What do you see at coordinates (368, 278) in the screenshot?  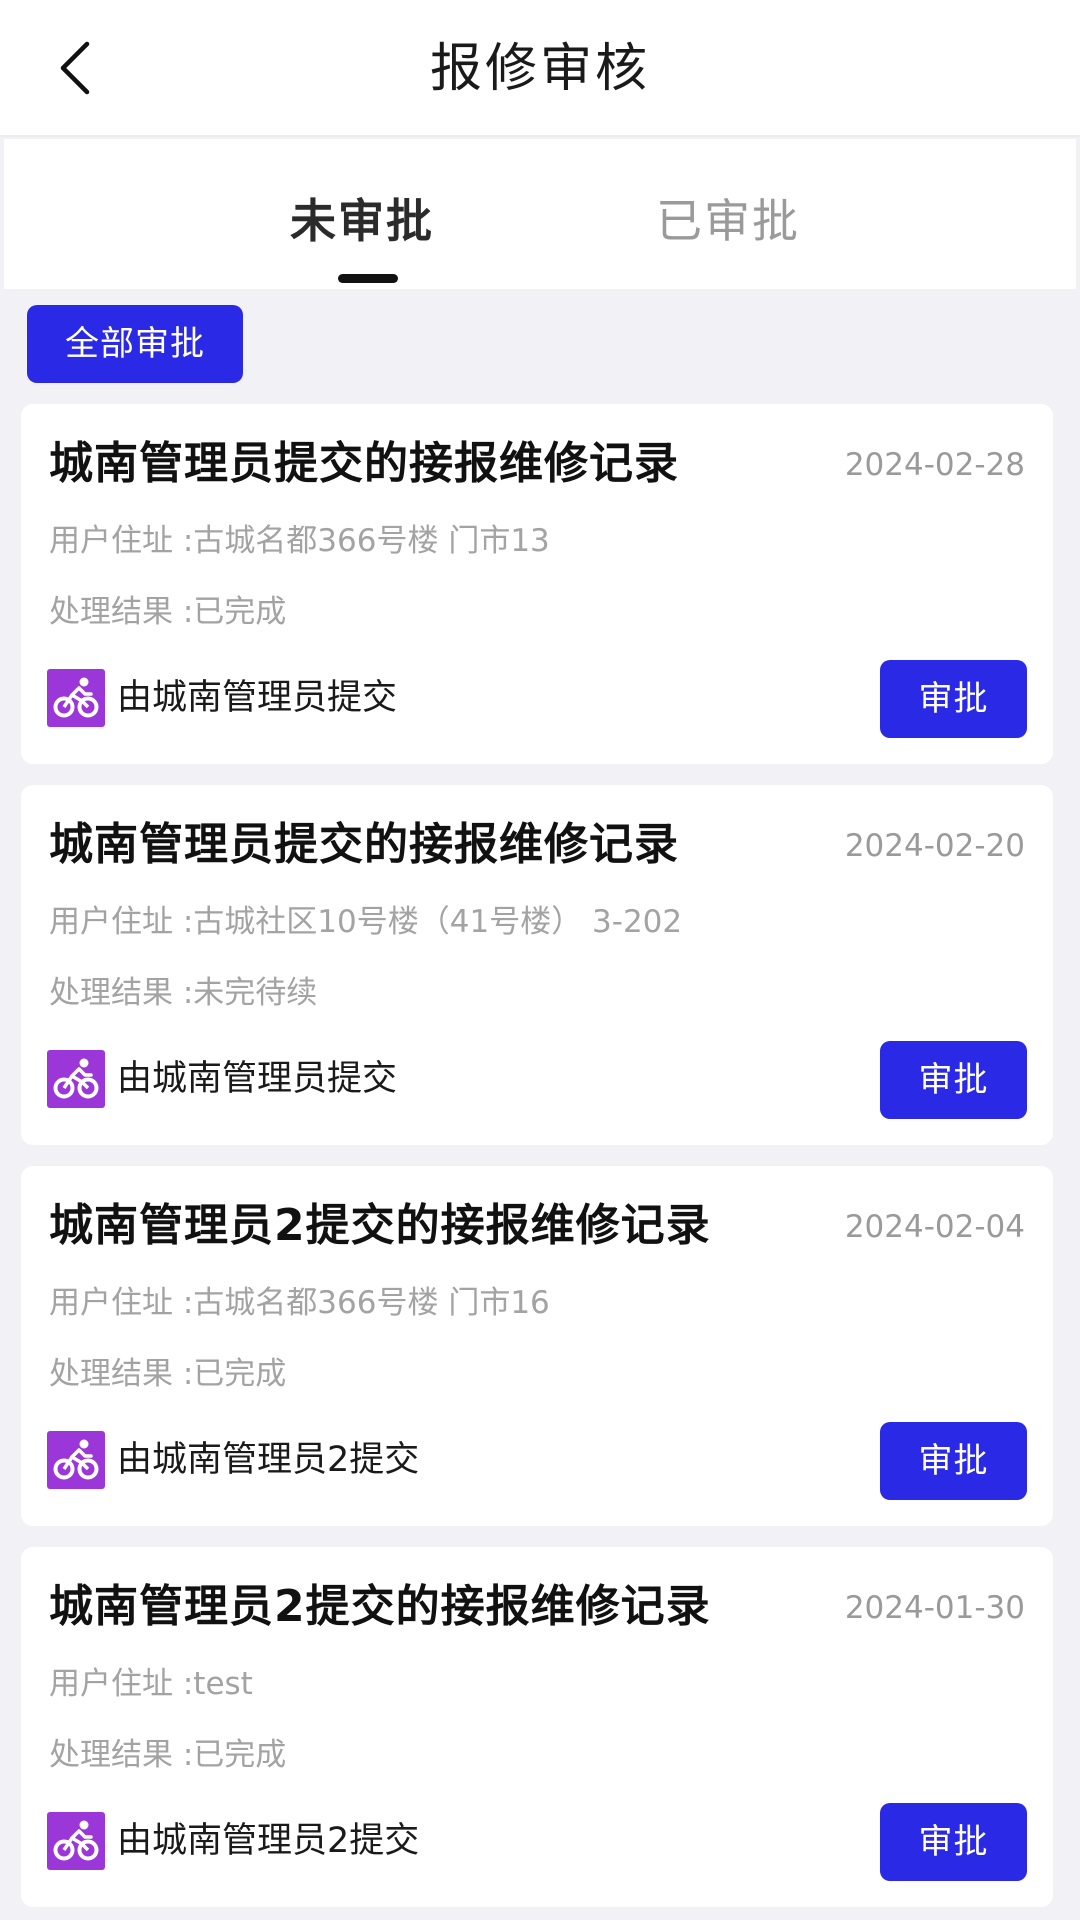 I see `active-tab-indicator` at bounding box center [368, 278].